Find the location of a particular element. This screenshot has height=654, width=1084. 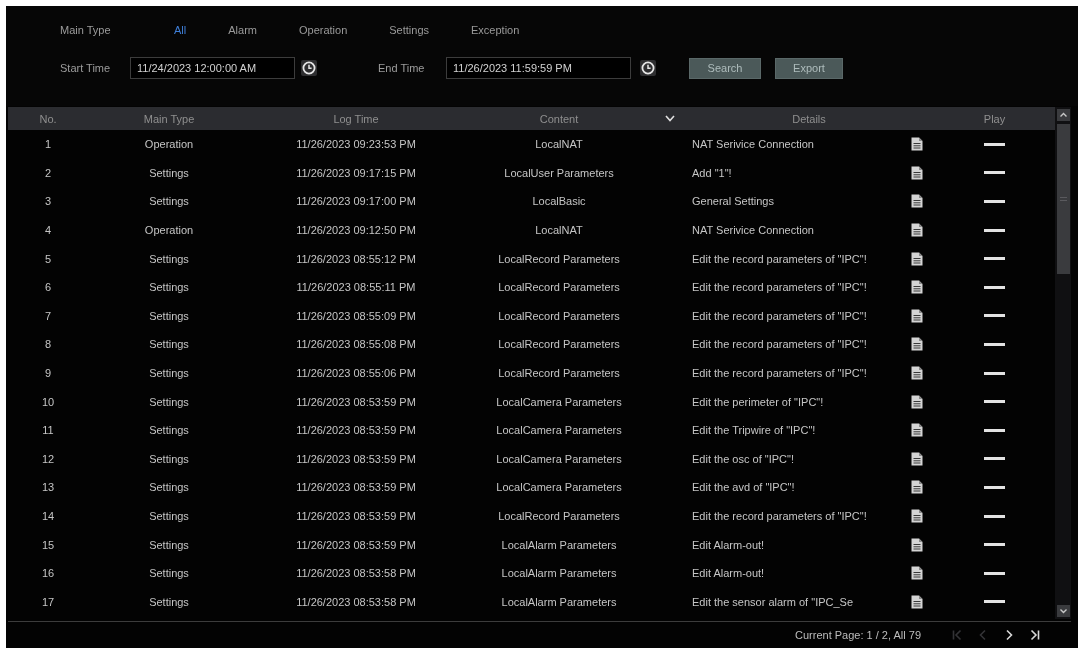

table-cell-text: 13 is located at coordinates (48, 487).